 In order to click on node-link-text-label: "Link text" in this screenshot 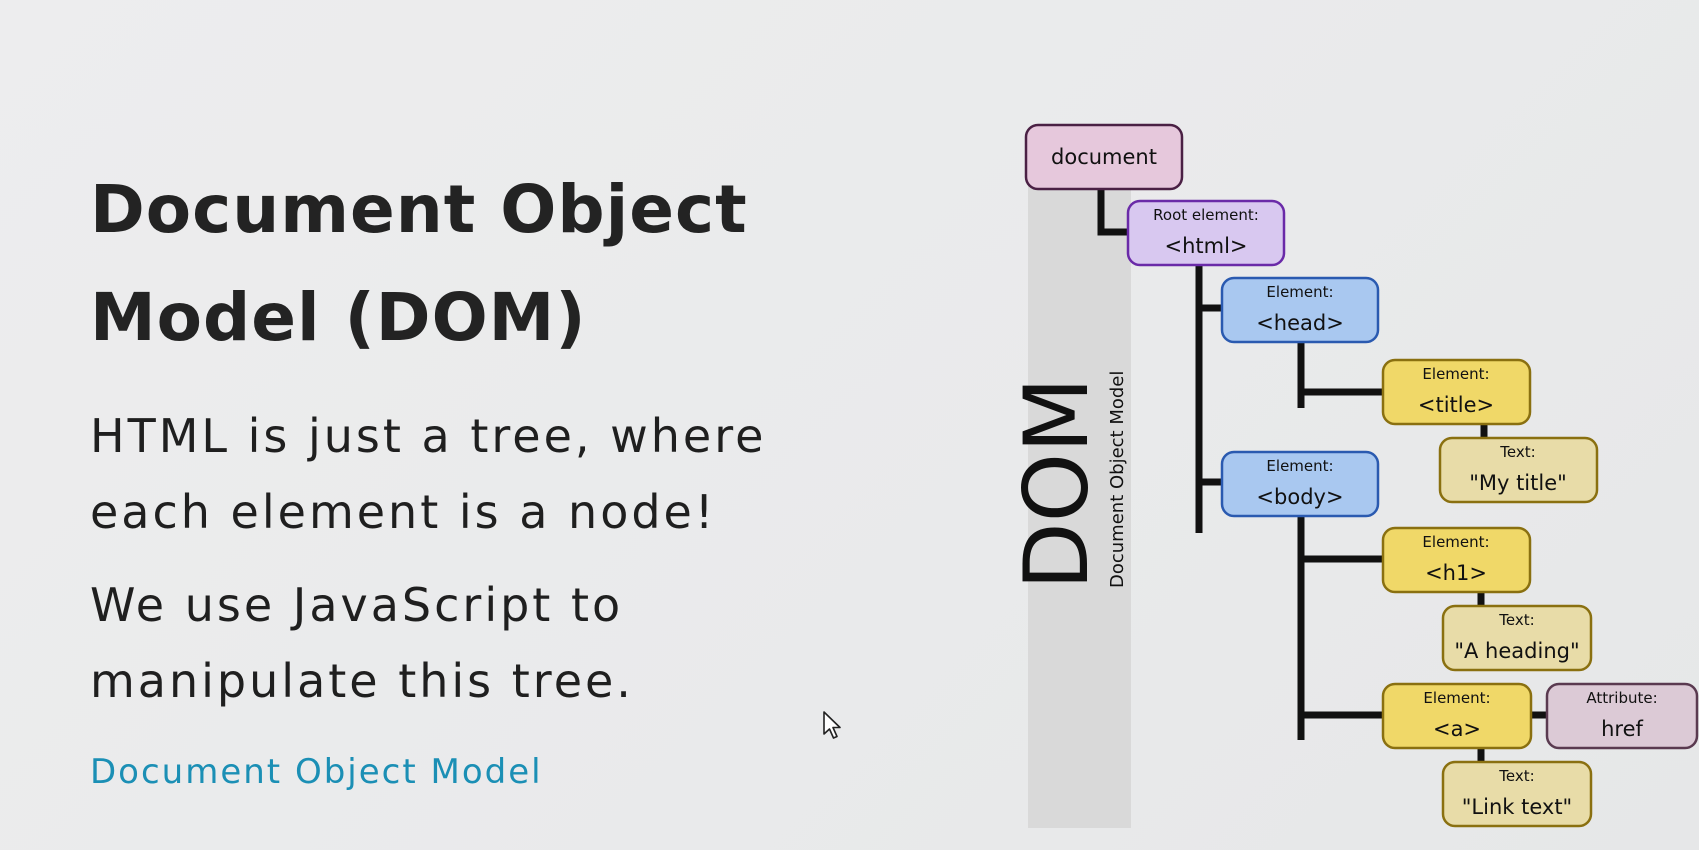, I will do `click(1517, 807)`.